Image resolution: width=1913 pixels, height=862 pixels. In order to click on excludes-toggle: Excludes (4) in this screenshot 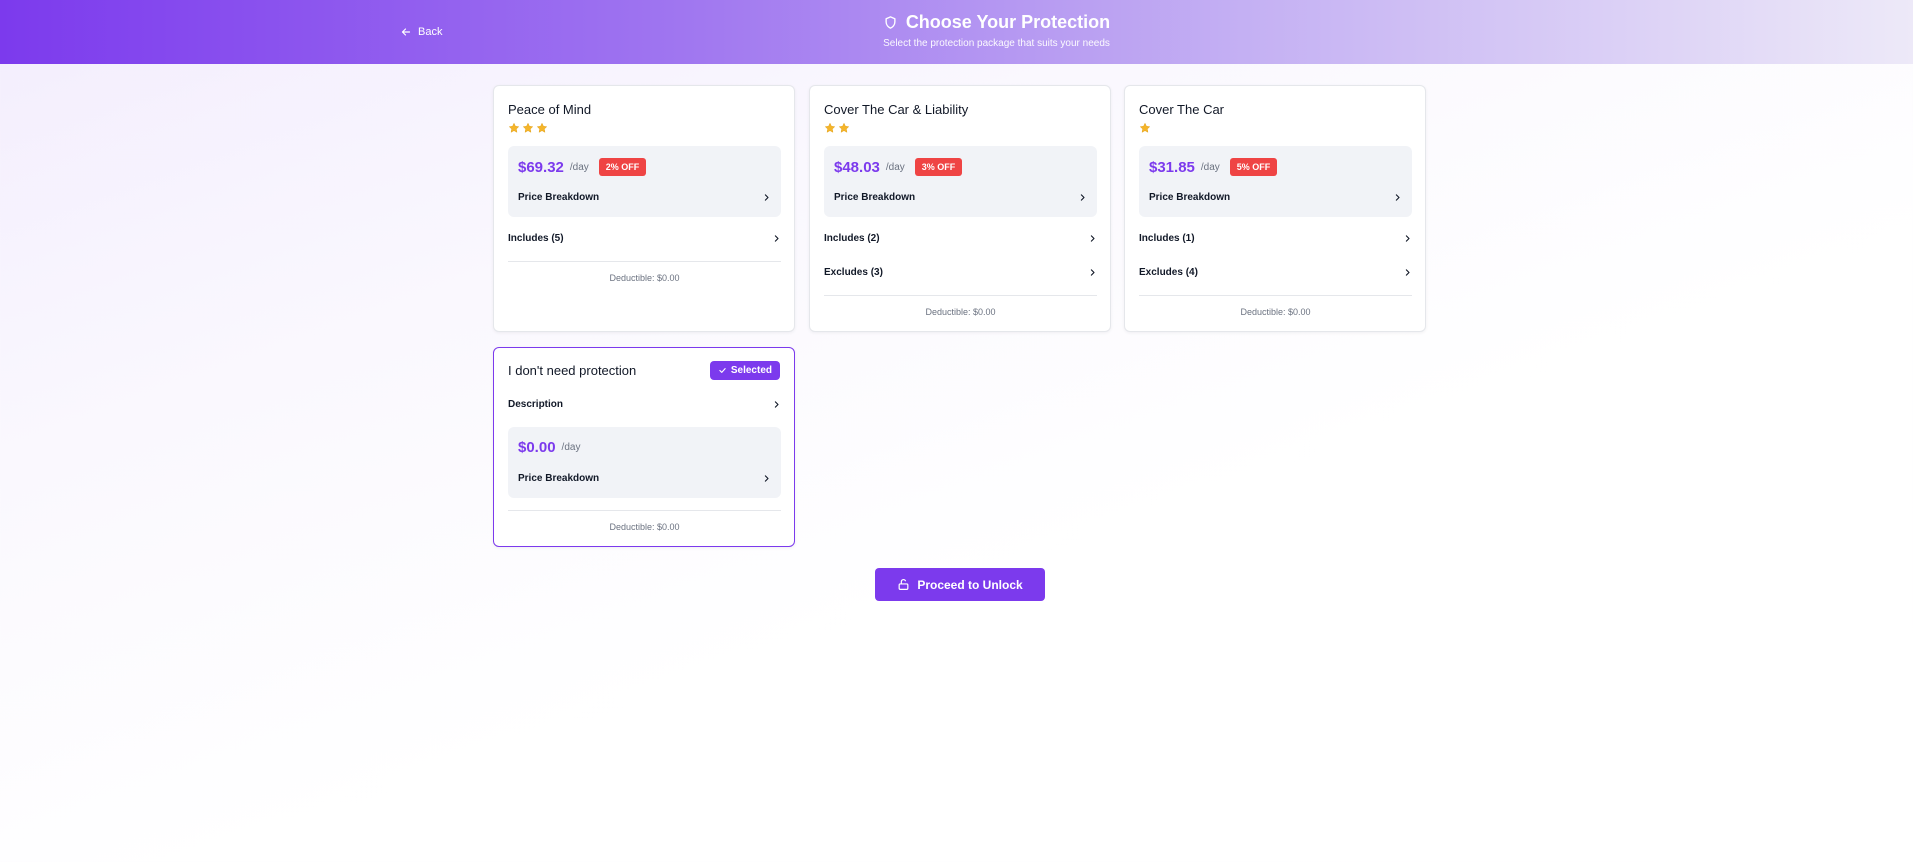, I will do `click(1275, 272)`.